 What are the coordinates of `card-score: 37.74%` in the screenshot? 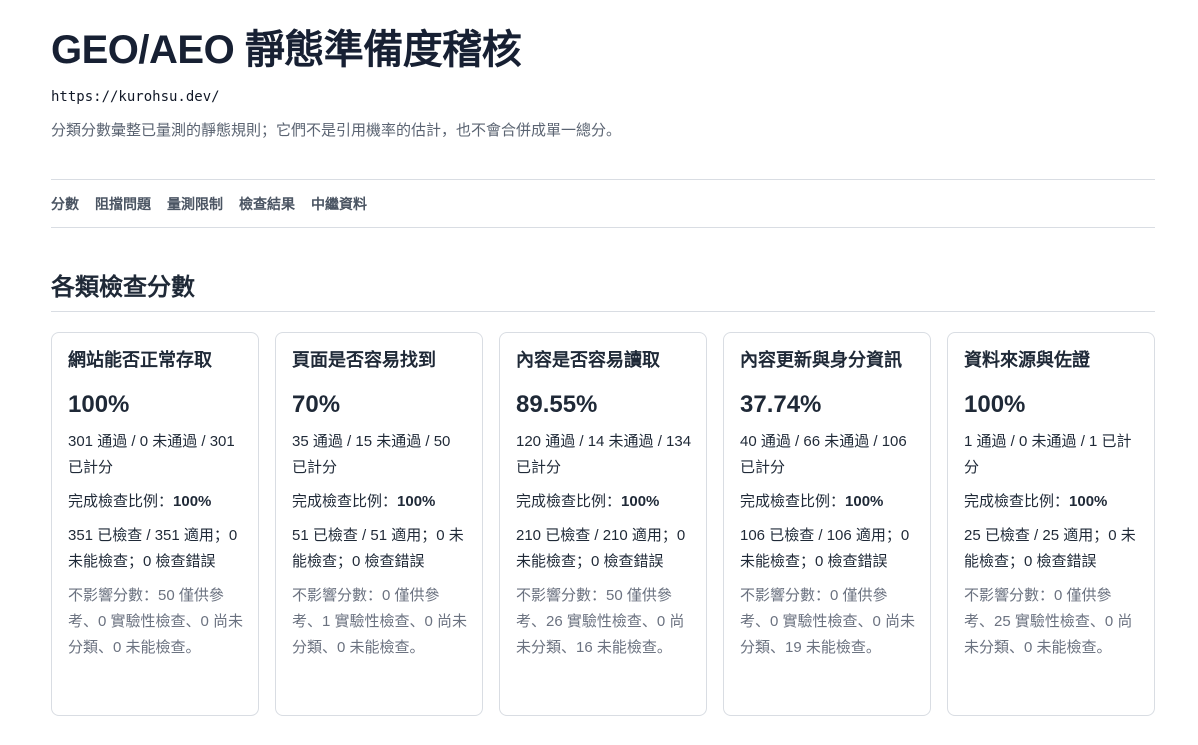 It's located at (781, 404).